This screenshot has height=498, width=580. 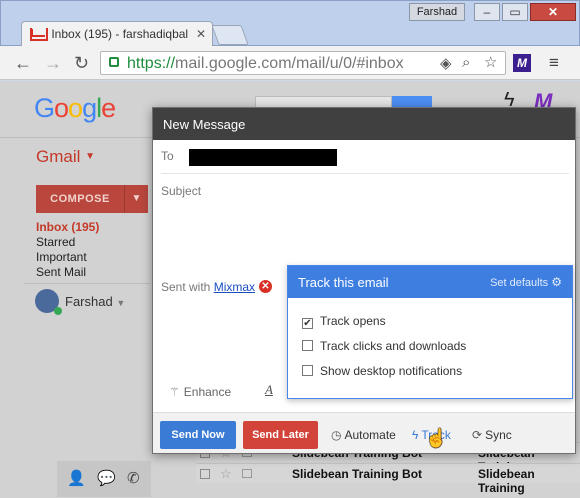 What do you see at coordinates (515, 12) in the screenshot?
I see `maximize-button: ▭` at bounding box center [515, 12].